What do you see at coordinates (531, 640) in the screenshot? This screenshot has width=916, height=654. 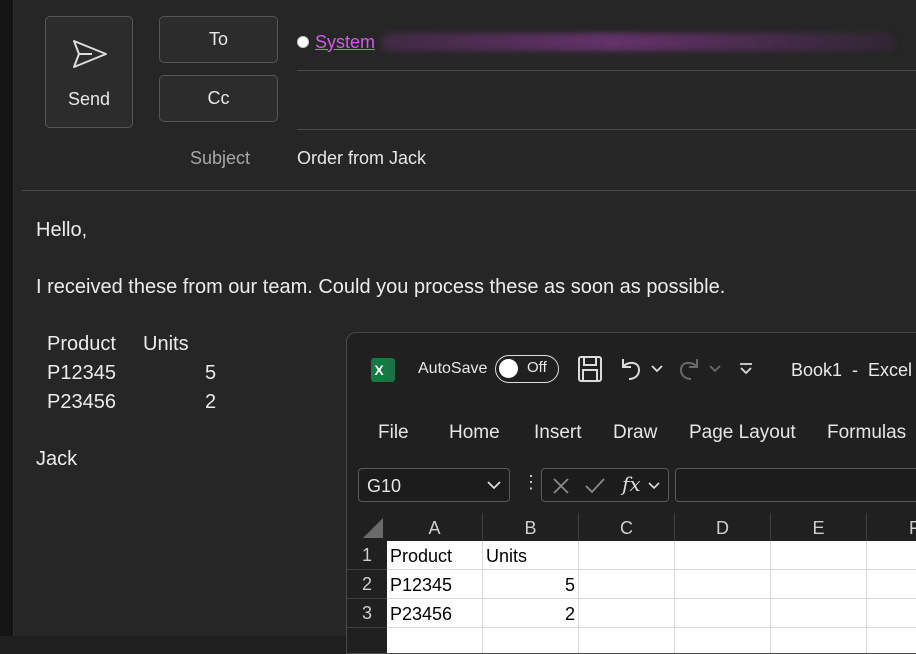 I see `cell-b4` at bounding box center [531, 640].